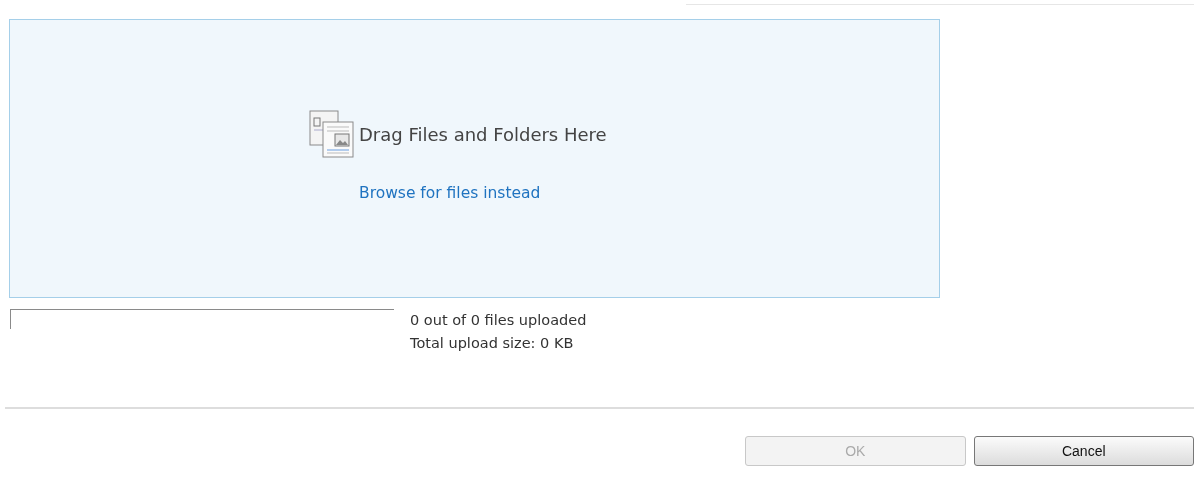  Describe the element at coordinates (333, 134) in the screenshot. I see `documents-icon` at that location.